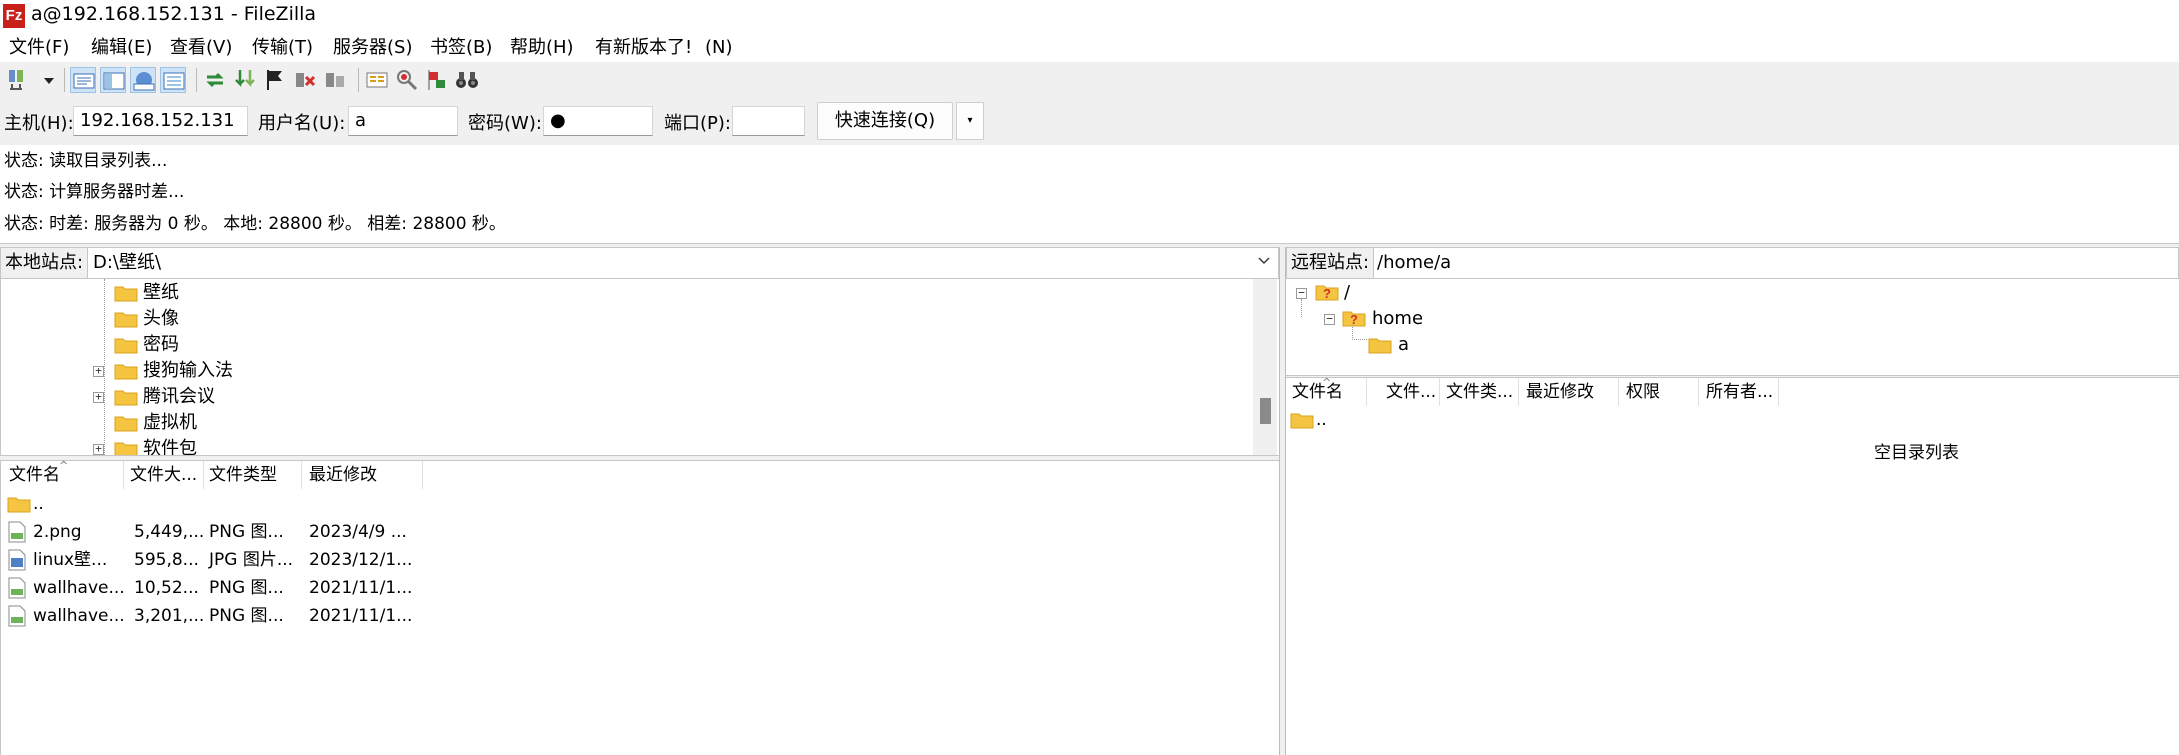  Describe the element at coordinates (768, 121) in the screenshot. I see `port-input` at that location.